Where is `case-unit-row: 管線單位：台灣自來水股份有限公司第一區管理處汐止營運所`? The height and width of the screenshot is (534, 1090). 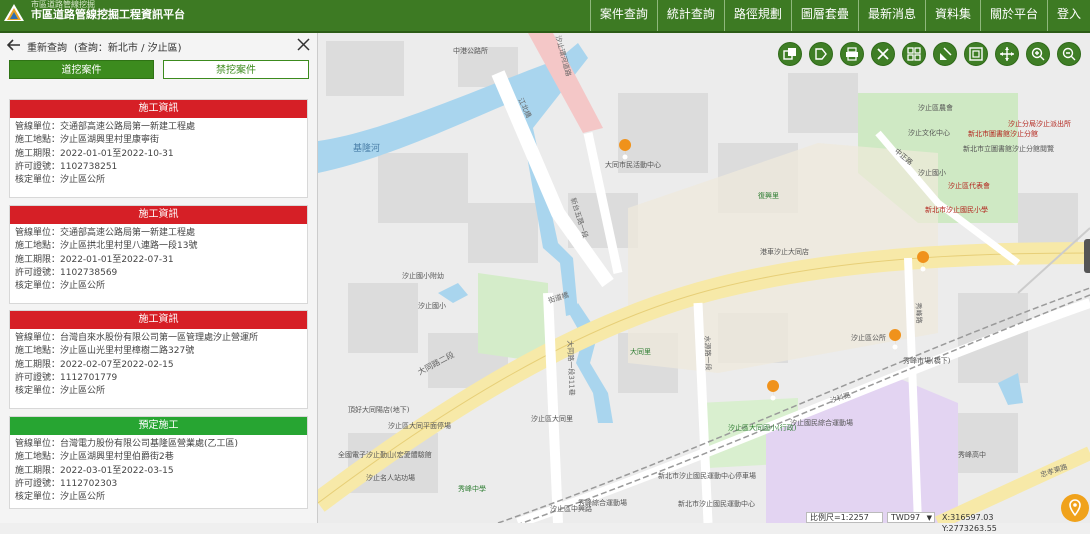
case-unit-row: 管線單位：台灣自來水股份有限公司第一區管理處汐止營運所 is located at coordinates (158, 338).